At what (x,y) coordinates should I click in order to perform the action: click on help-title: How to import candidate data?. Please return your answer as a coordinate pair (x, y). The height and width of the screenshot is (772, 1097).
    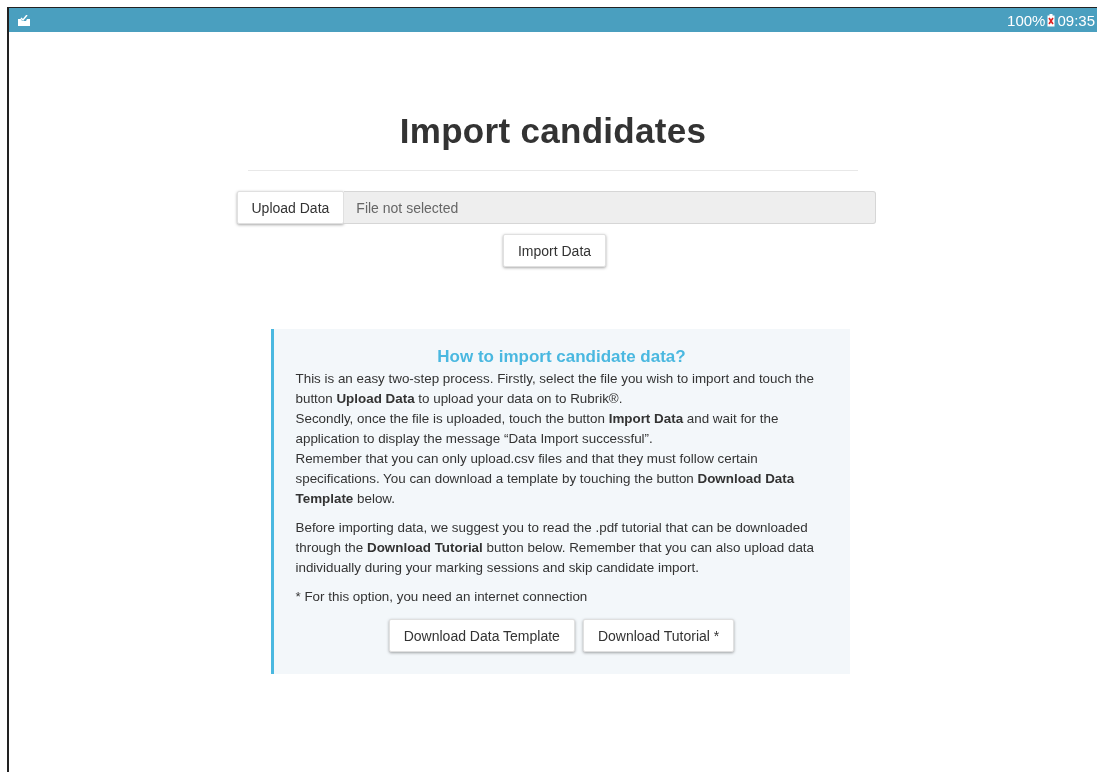
    Looking at the image, I should click on (561, 357).